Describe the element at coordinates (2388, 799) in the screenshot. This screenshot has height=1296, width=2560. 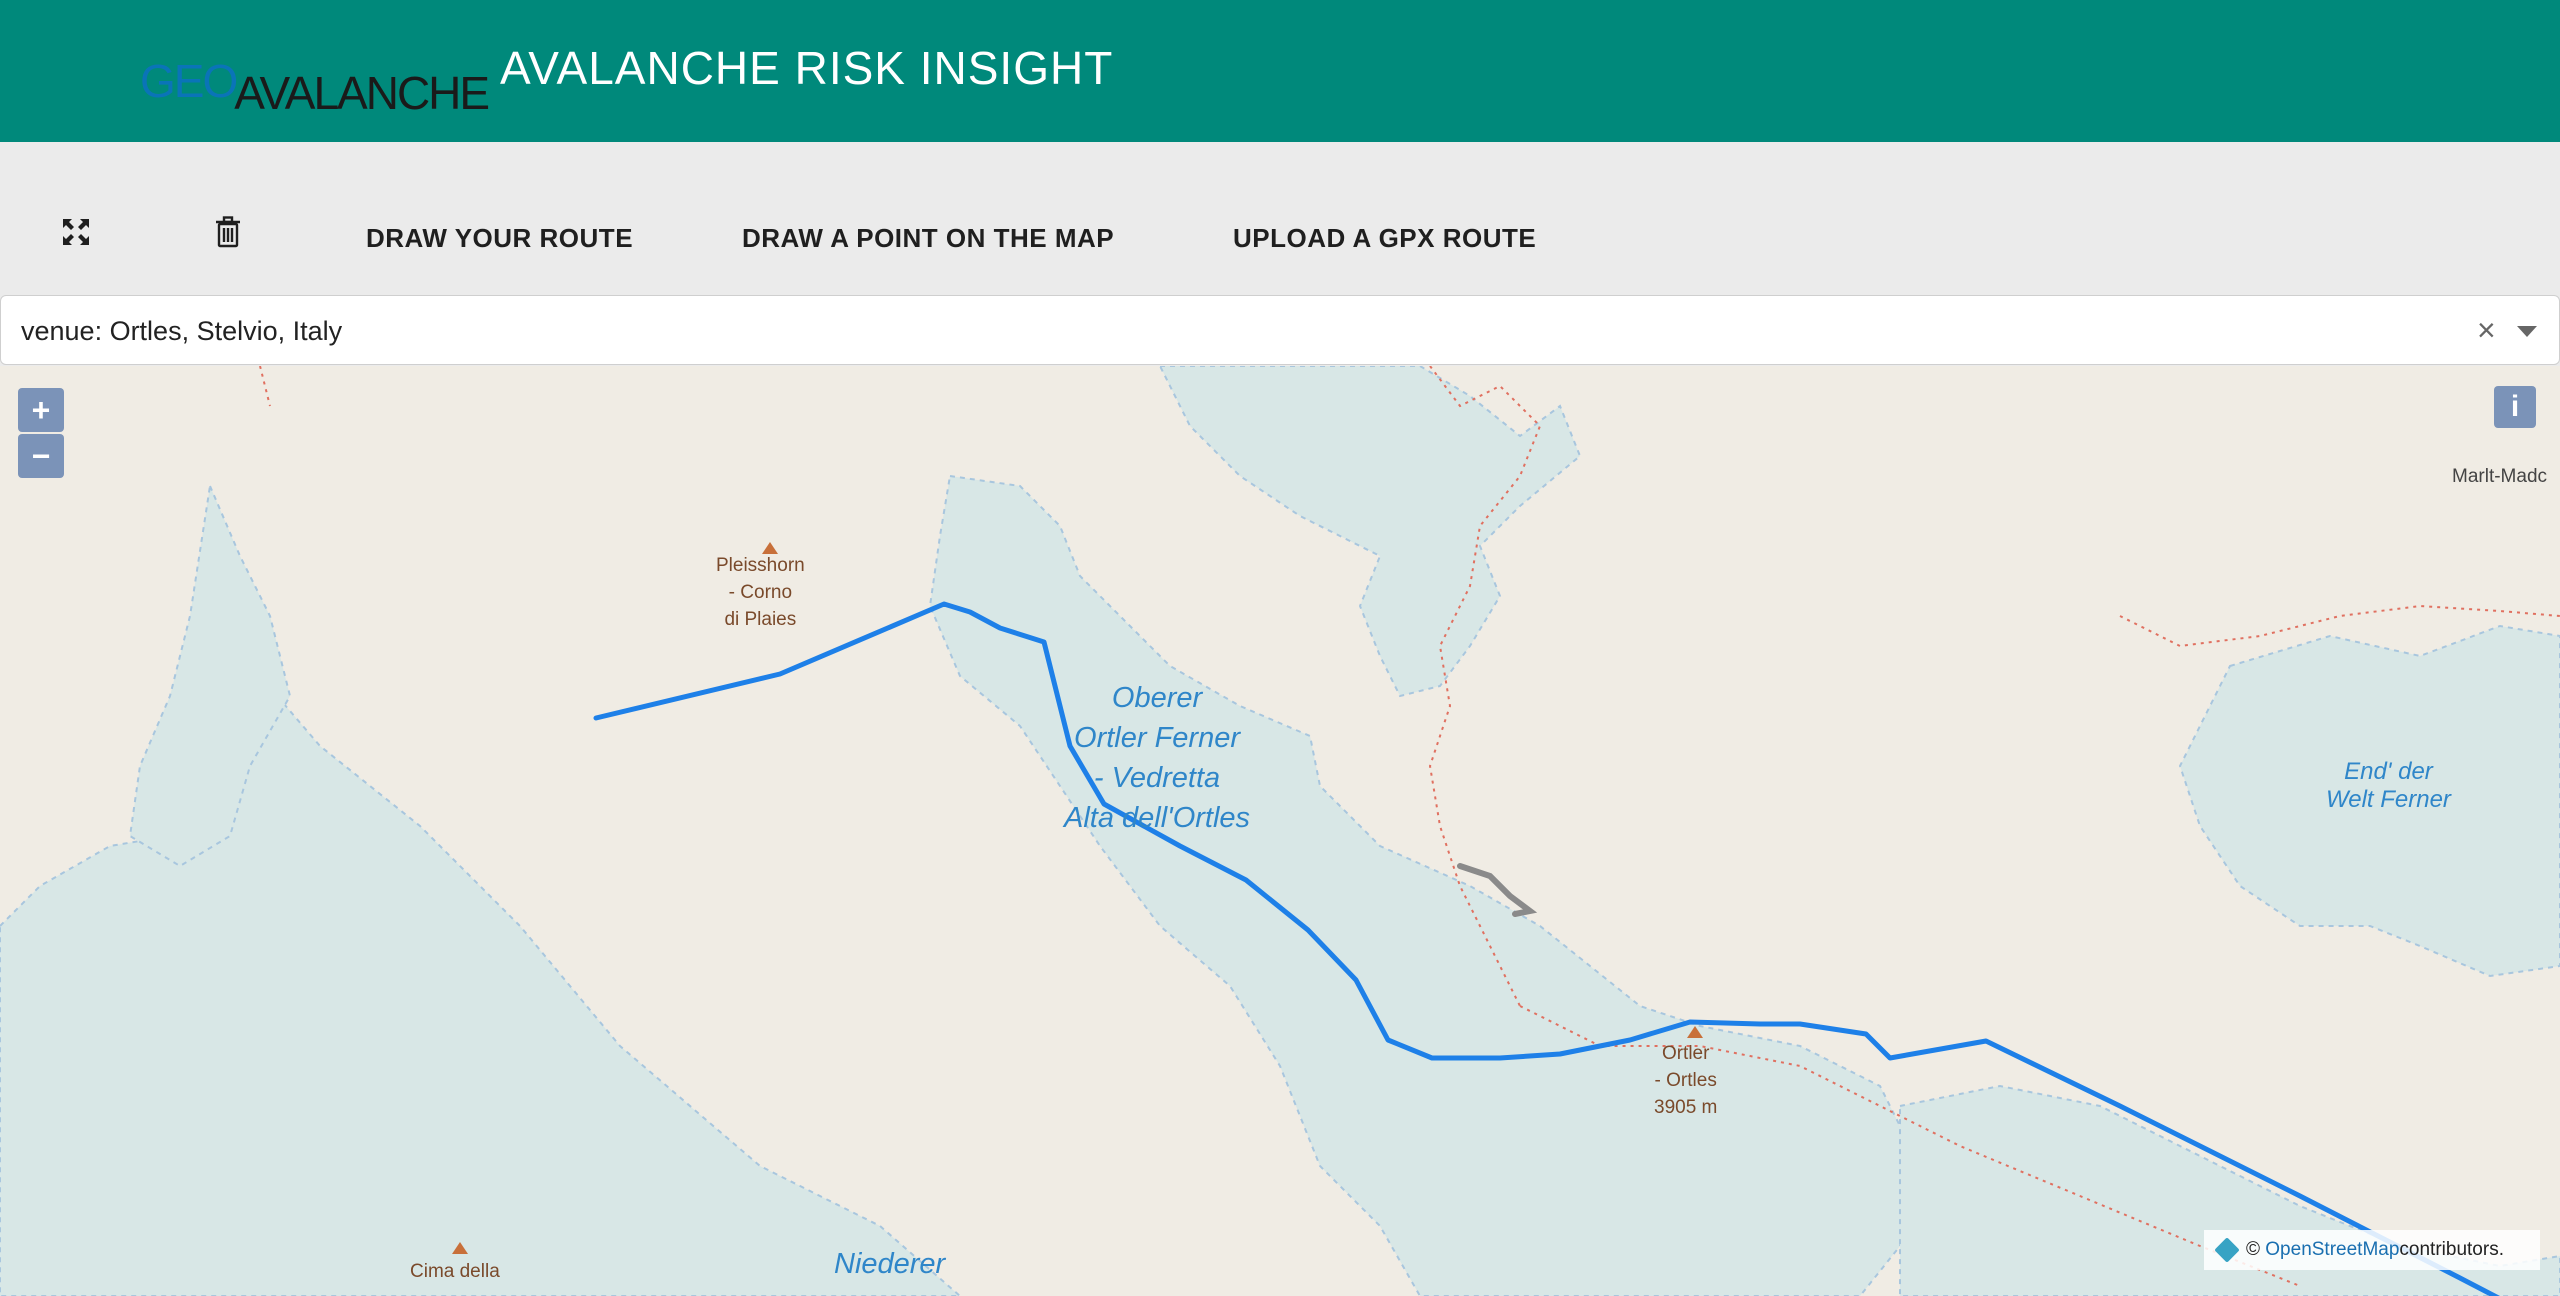
I see `label-line: Welt Ferner` at that location.